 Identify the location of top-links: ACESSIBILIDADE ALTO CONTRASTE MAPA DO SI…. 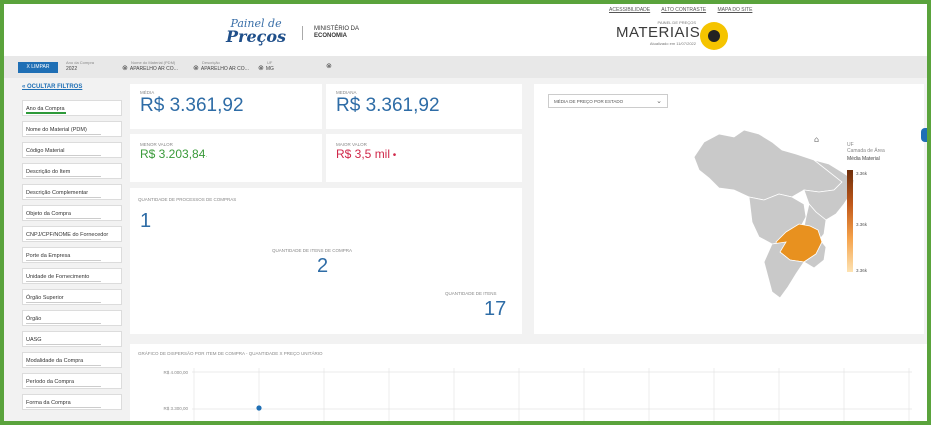
(685, 10).